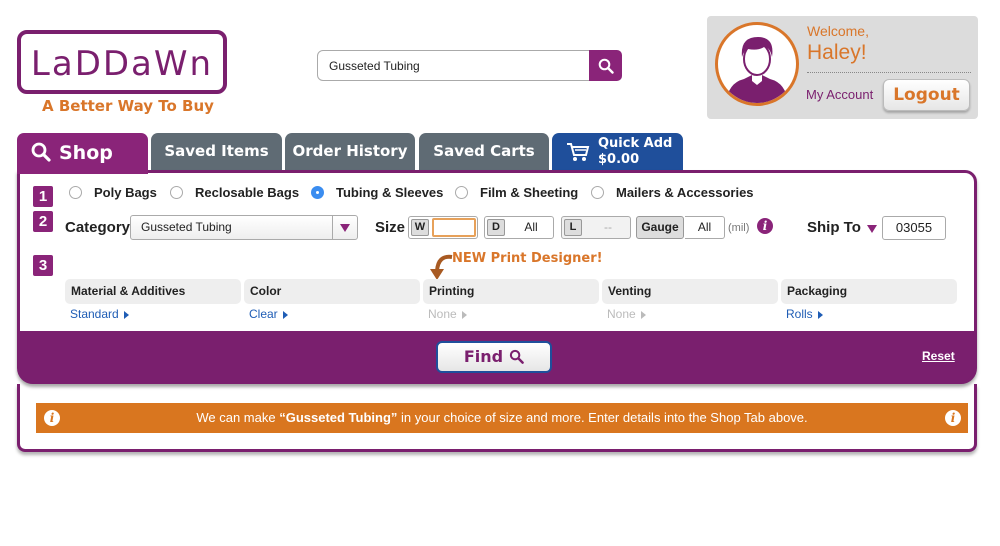 The height and width of the screenshot is (546, 1000). Describe the element at coordinates (834, 227) in the screenshot. I see `ship-to-label: Ship To` at that location.